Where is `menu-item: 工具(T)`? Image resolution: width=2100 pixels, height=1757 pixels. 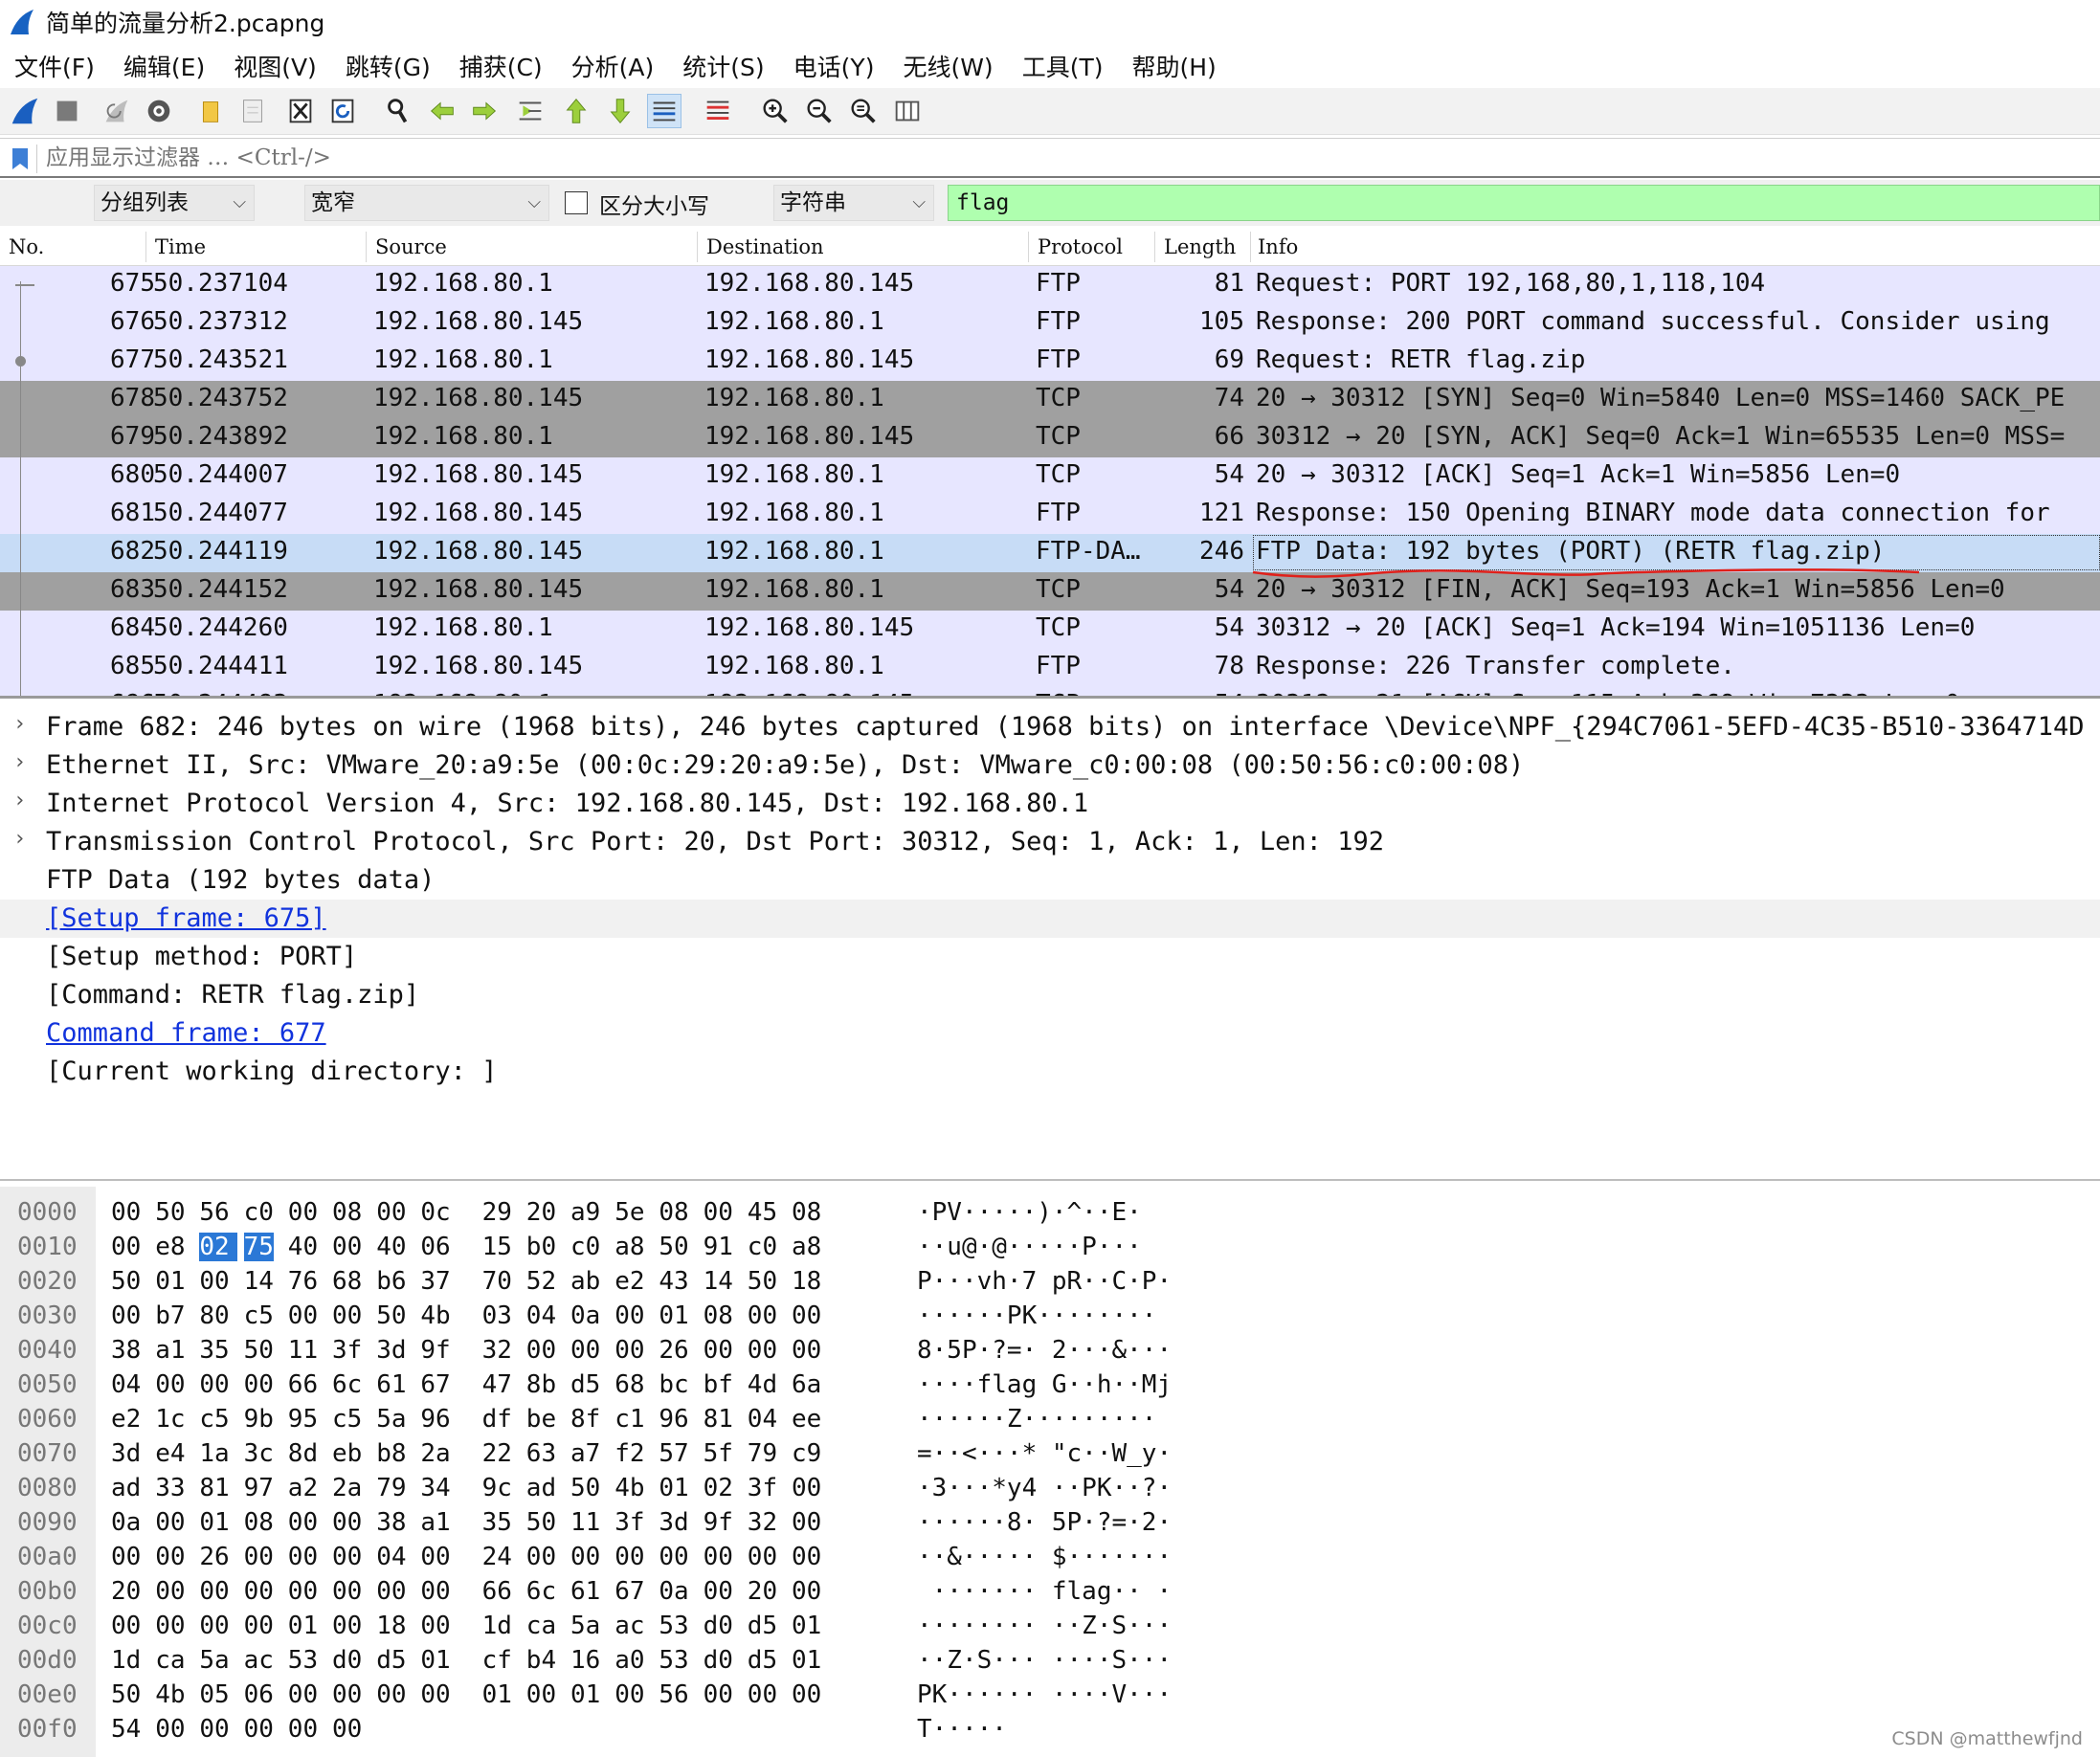 menu-item: 工具(T) is located at coordinates (1063, 66).